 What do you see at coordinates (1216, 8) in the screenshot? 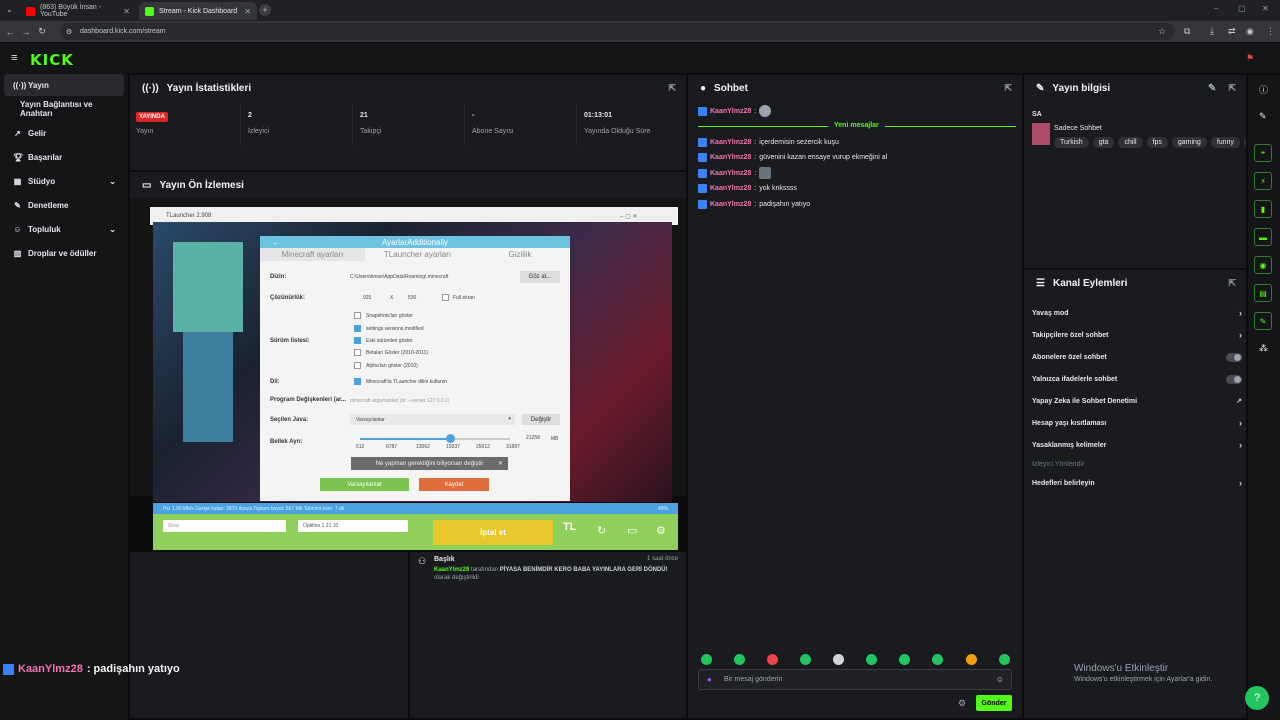
I see `minimize-icon: –` at bounding box center [1216, 8].